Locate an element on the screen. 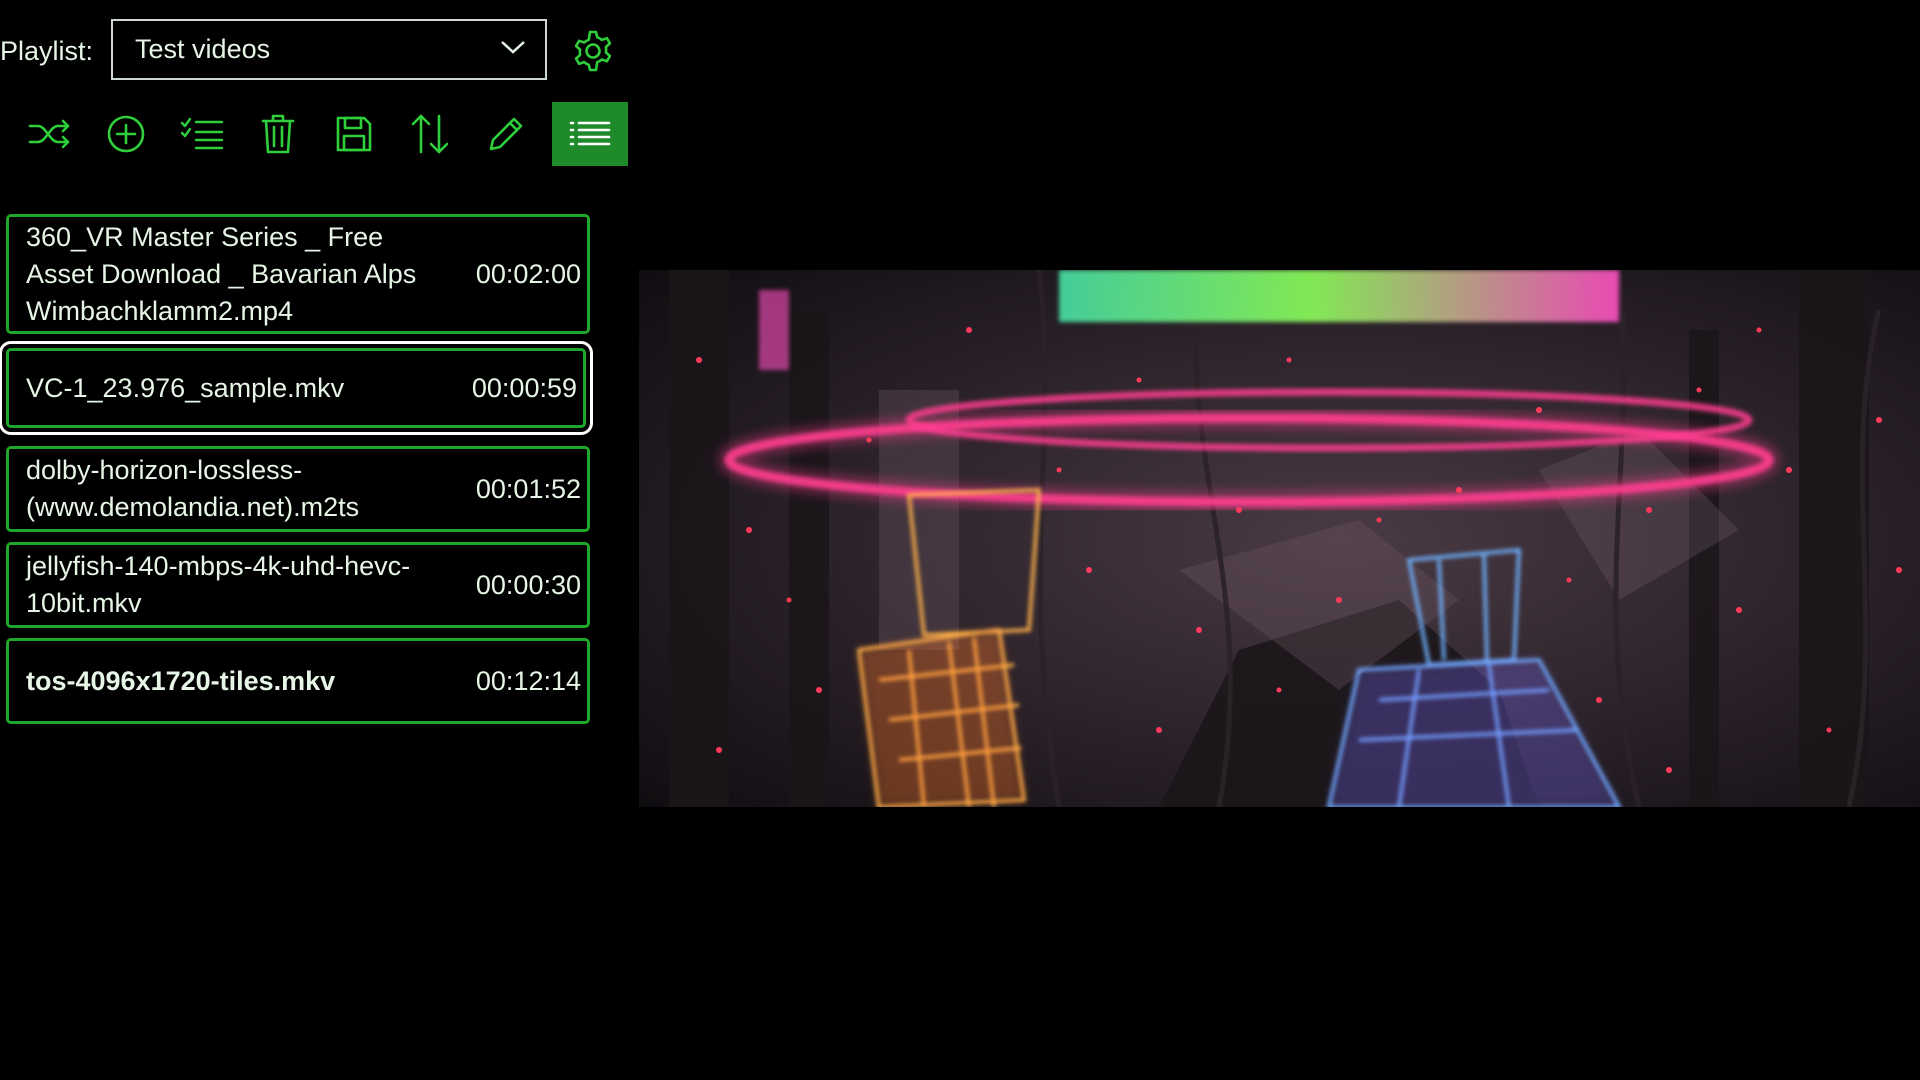 This screenshot has height=1080, width=1920. playlist-toolbar is located at coordinates (329, 134).